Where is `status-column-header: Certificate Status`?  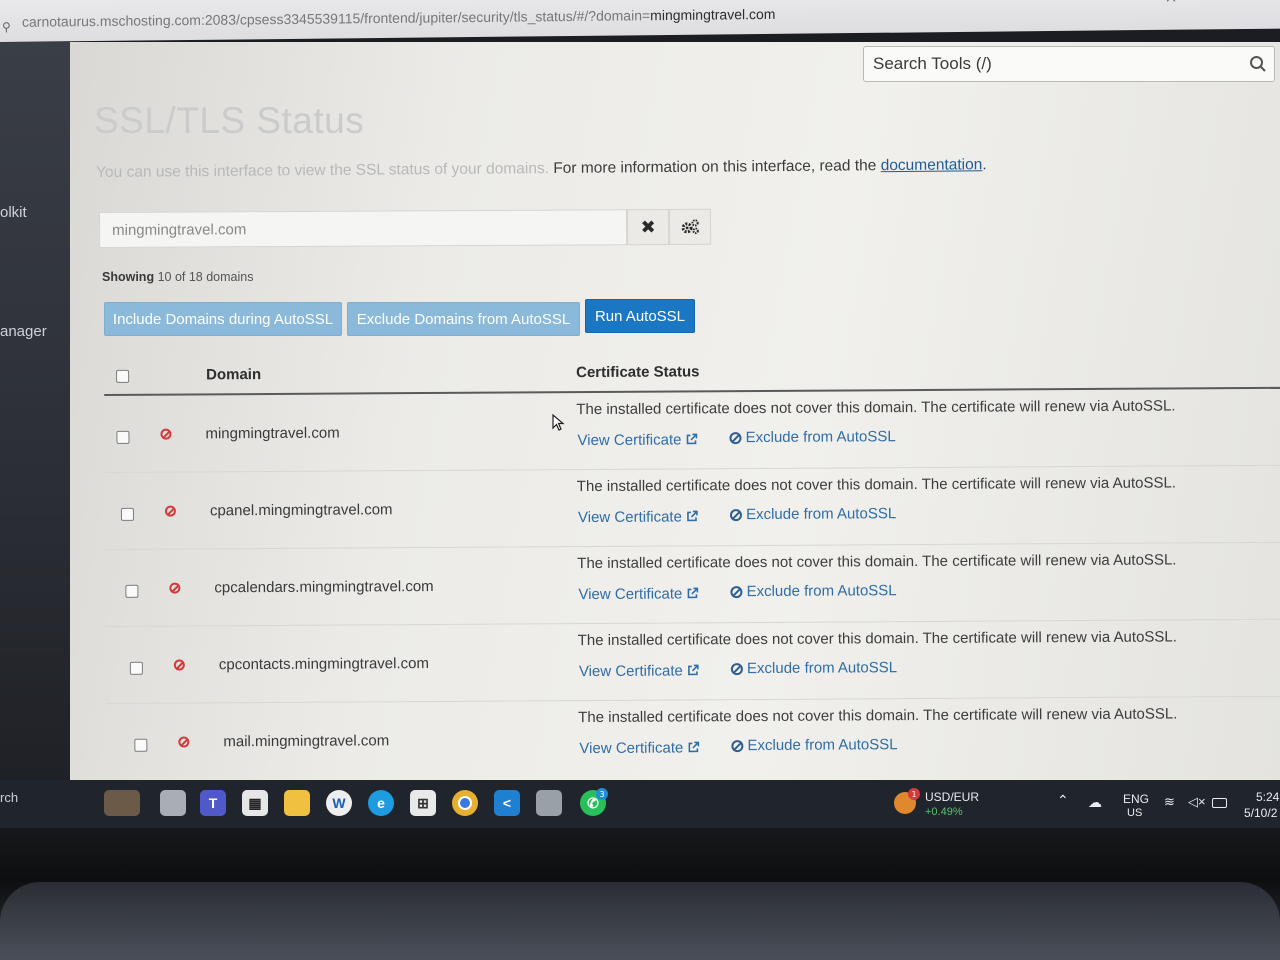
status-column-header: Certificate Status is located at coordinates (637, 372).